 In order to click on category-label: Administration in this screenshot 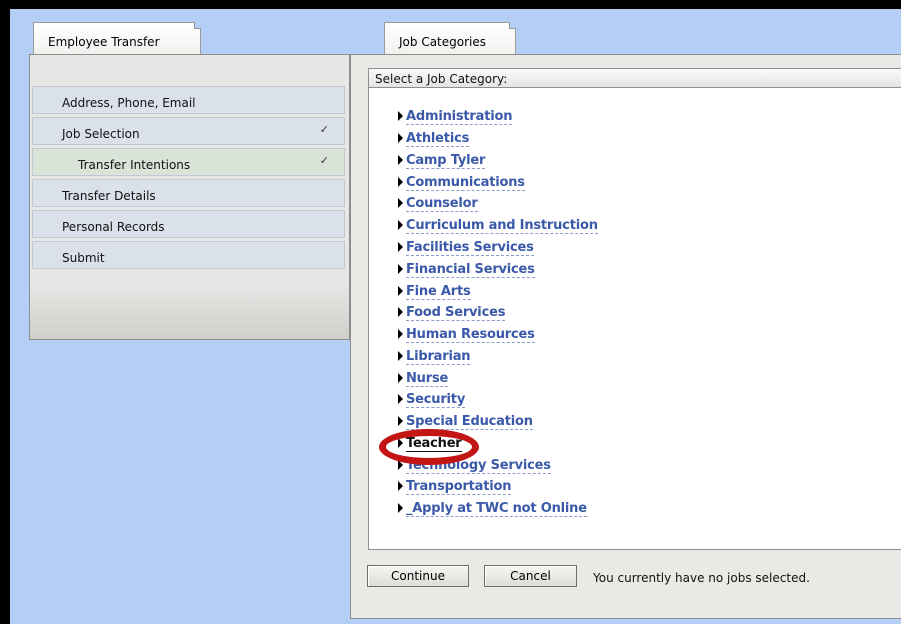, I will do `click(459, 117)`.